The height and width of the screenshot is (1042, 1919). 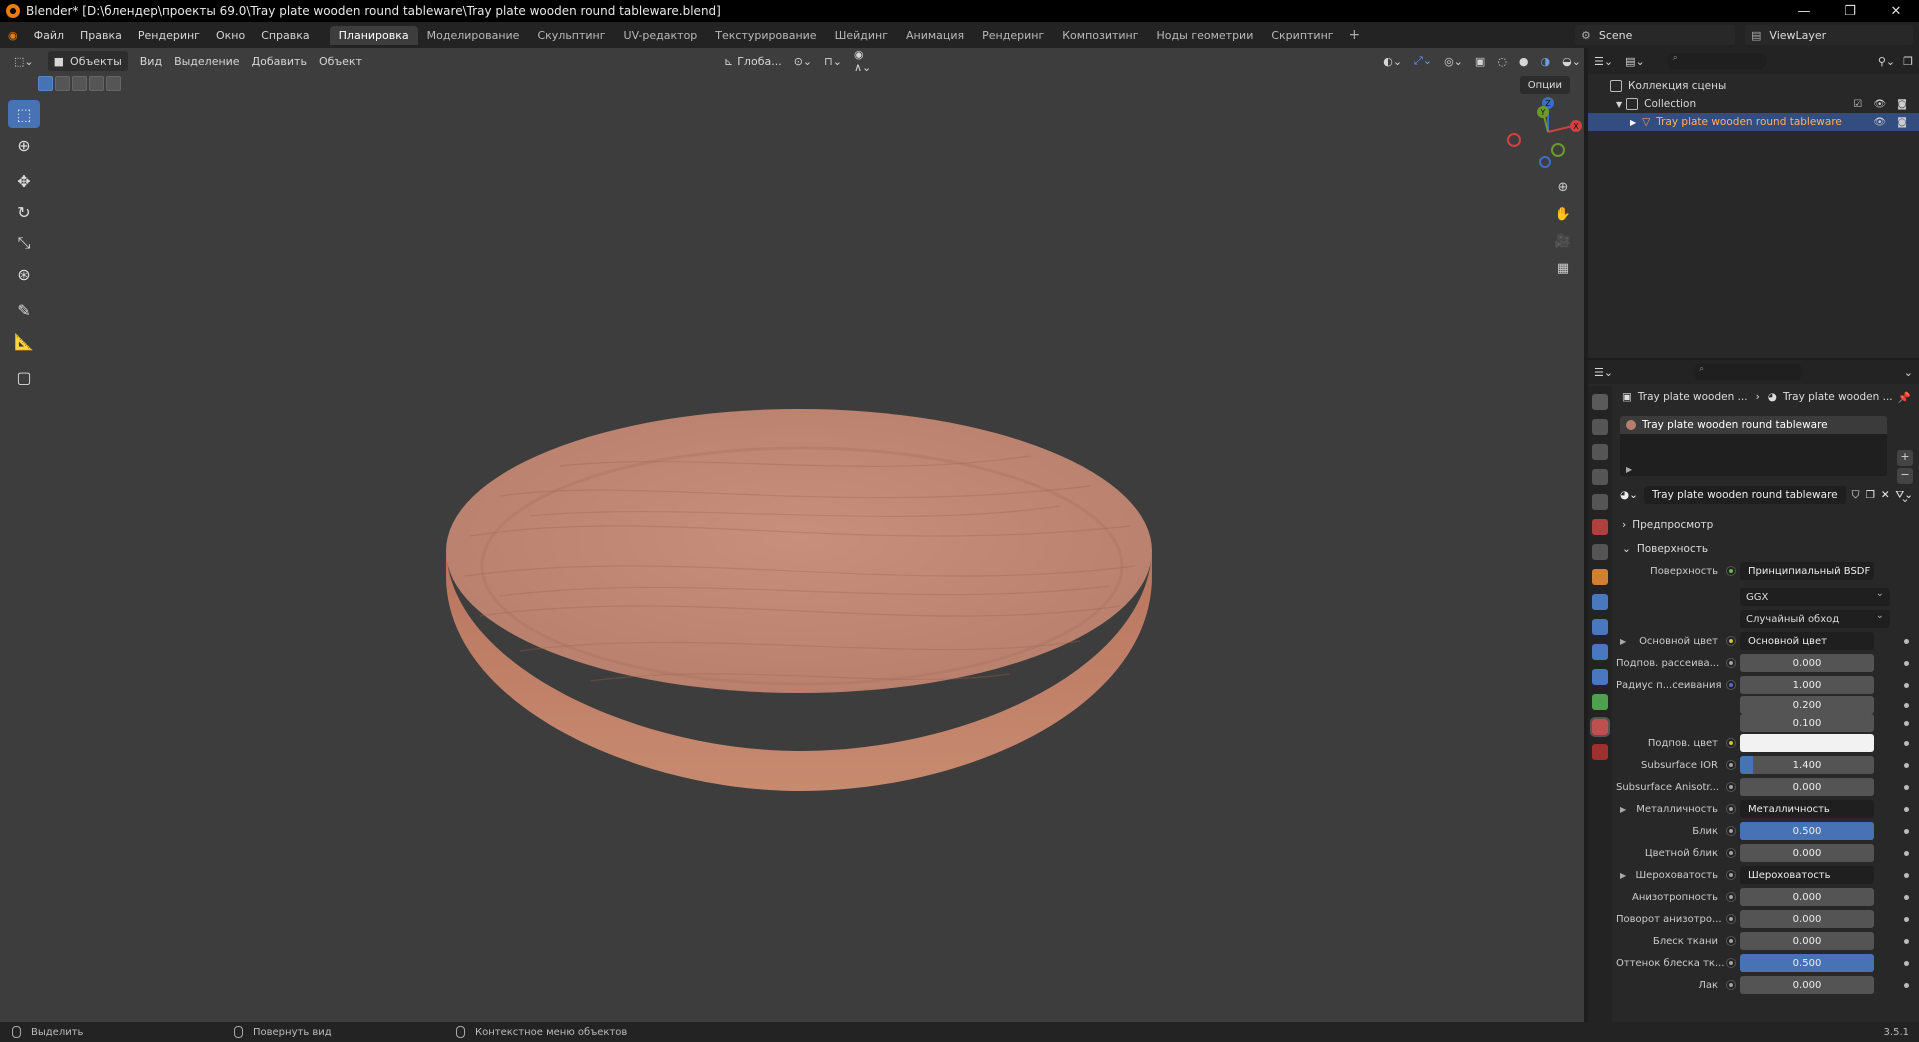 What do you see at coordinates (101, 35) in the screenshot?
I see `menu-edit: Правка` at bounding box center [101, 35].